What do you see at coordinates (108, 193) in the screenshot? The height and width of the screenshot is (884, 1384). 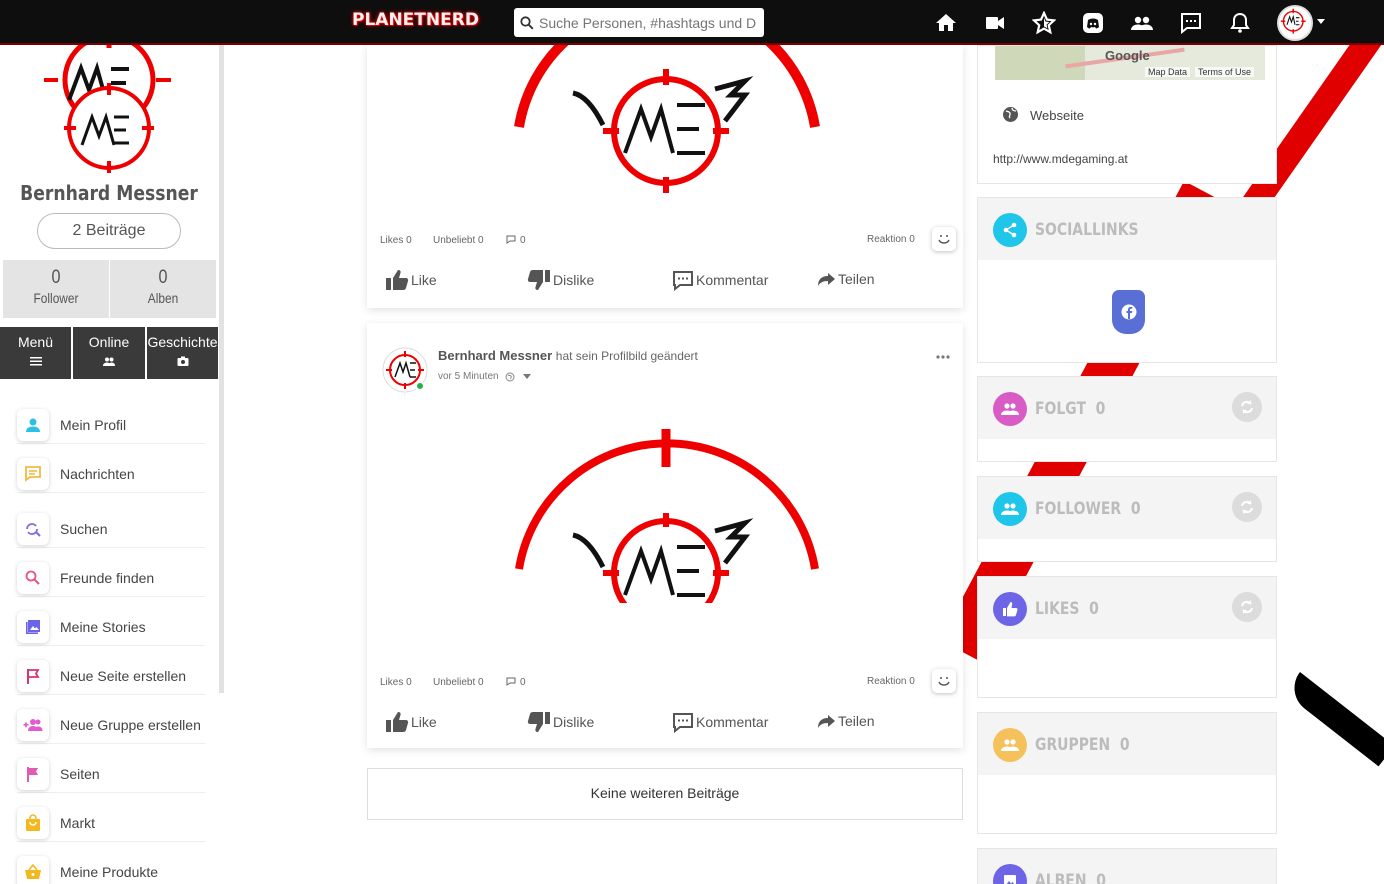 I see `profile-name: Bernhard Messner` at bounding box center [108, 193].